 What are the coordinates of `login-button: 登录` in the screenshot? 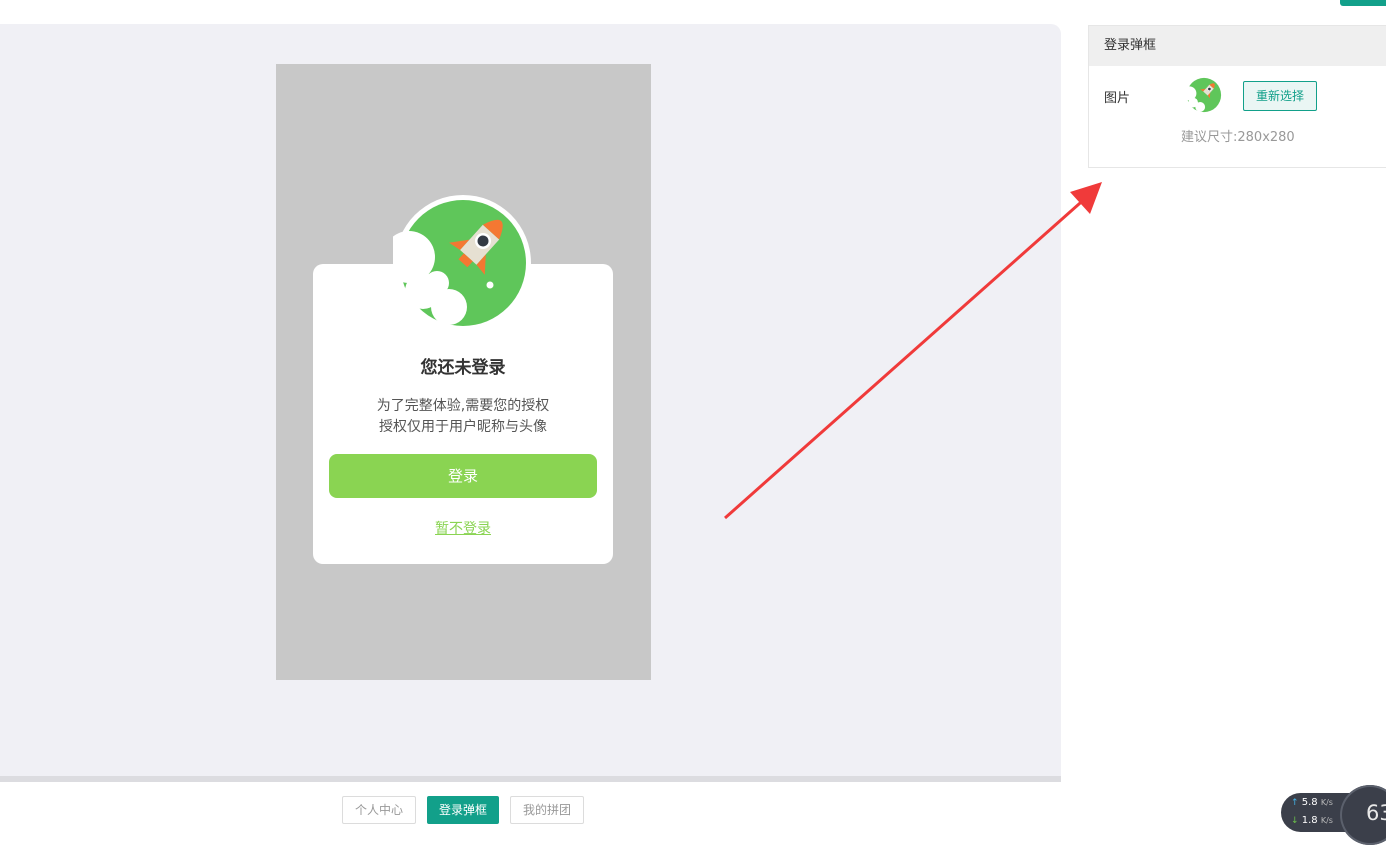 It's located at (463, 476).